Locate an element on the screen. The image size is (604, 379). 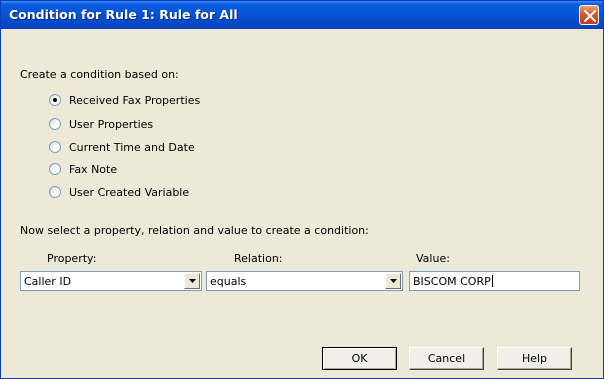
radio-user-created-variable: User Created Variable is located at coordinates (119, 192).